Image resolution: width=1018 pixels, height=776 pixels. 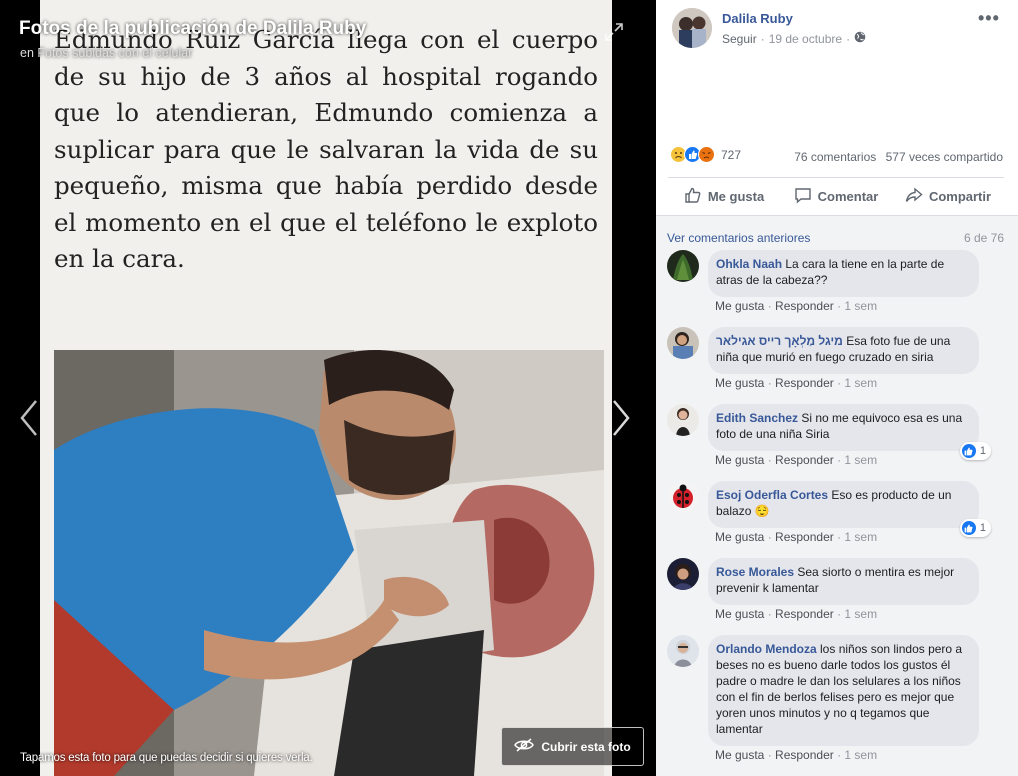 What do you see at coordinates (621, 418) in the screenshot?
I see `chevron-right-icon` at bounding box center [621, 418].